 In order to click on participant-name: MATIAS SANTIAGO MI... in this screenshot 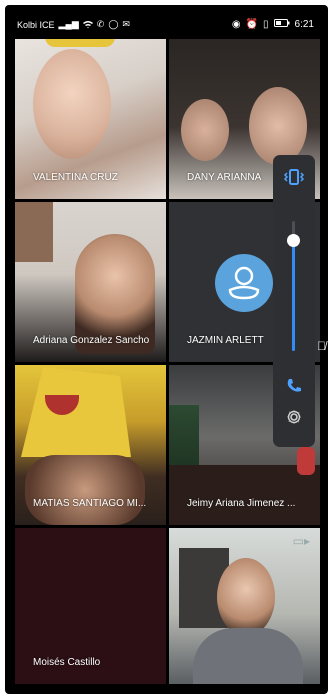, I will do `click(90, 503)`.